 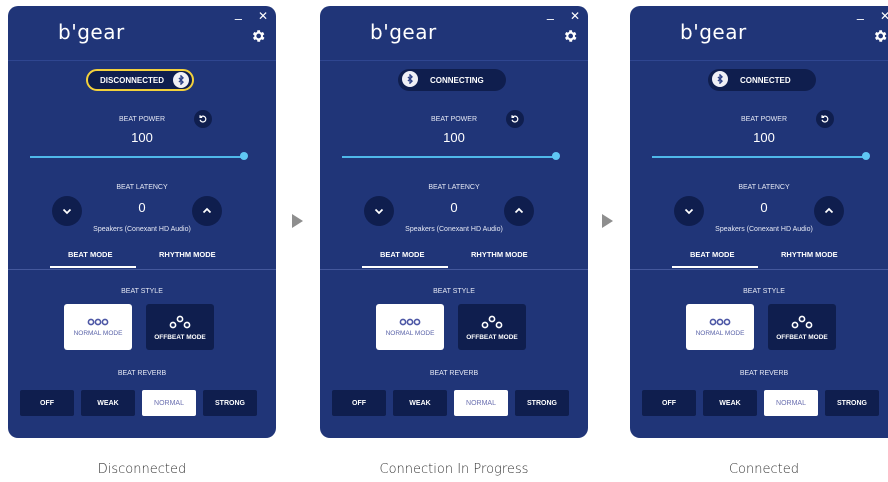 I want to click on connection-status-label: CONNECTED, so click(x=765, y=80).